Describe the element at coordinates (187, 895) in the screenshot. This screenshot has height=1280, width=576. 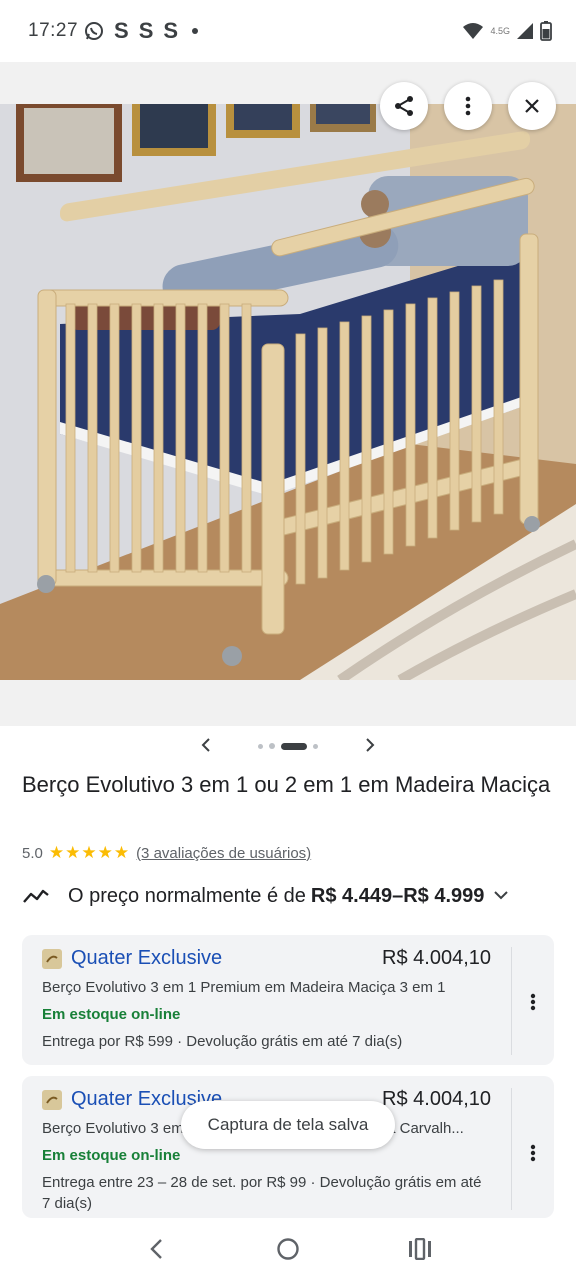
I see `price-summary-text: O preço normalmente é de` at that location.